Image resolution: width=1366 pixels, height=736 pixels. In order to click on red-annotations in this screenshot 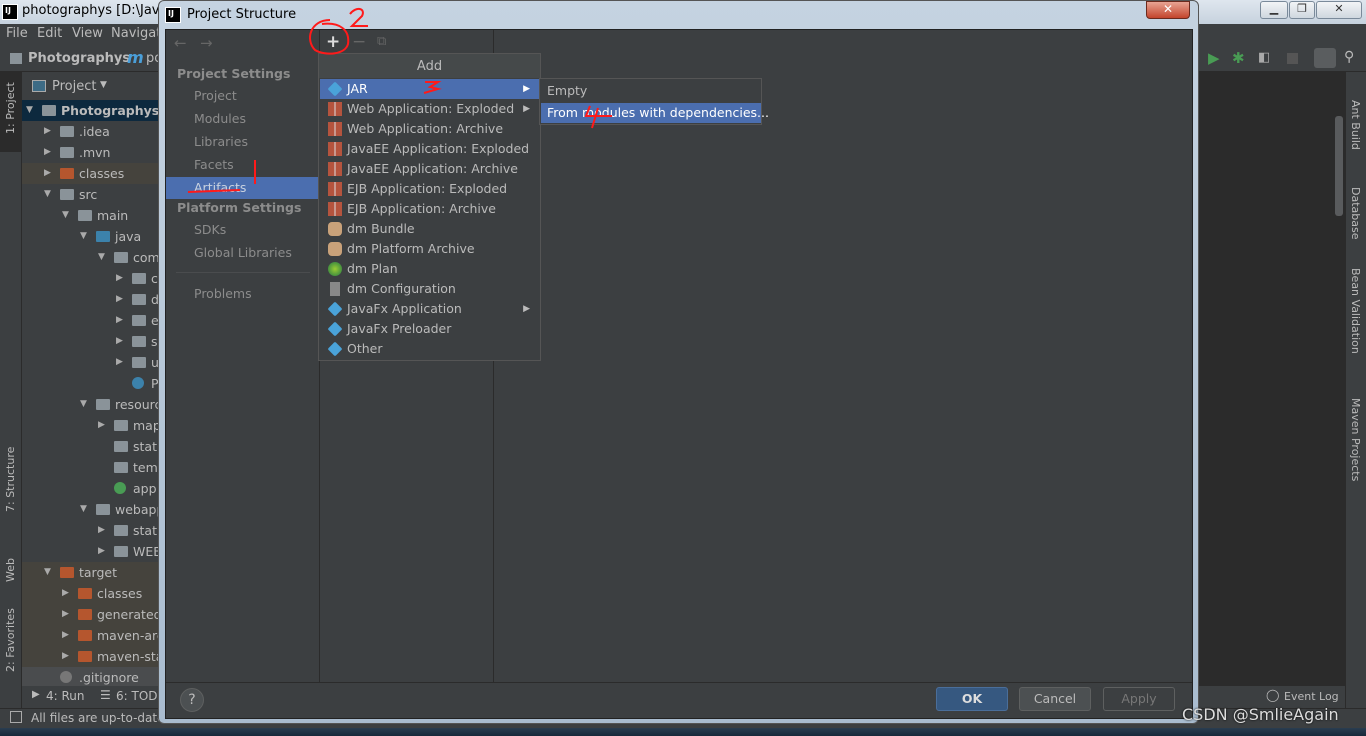, I will do `click(399, 100)`.